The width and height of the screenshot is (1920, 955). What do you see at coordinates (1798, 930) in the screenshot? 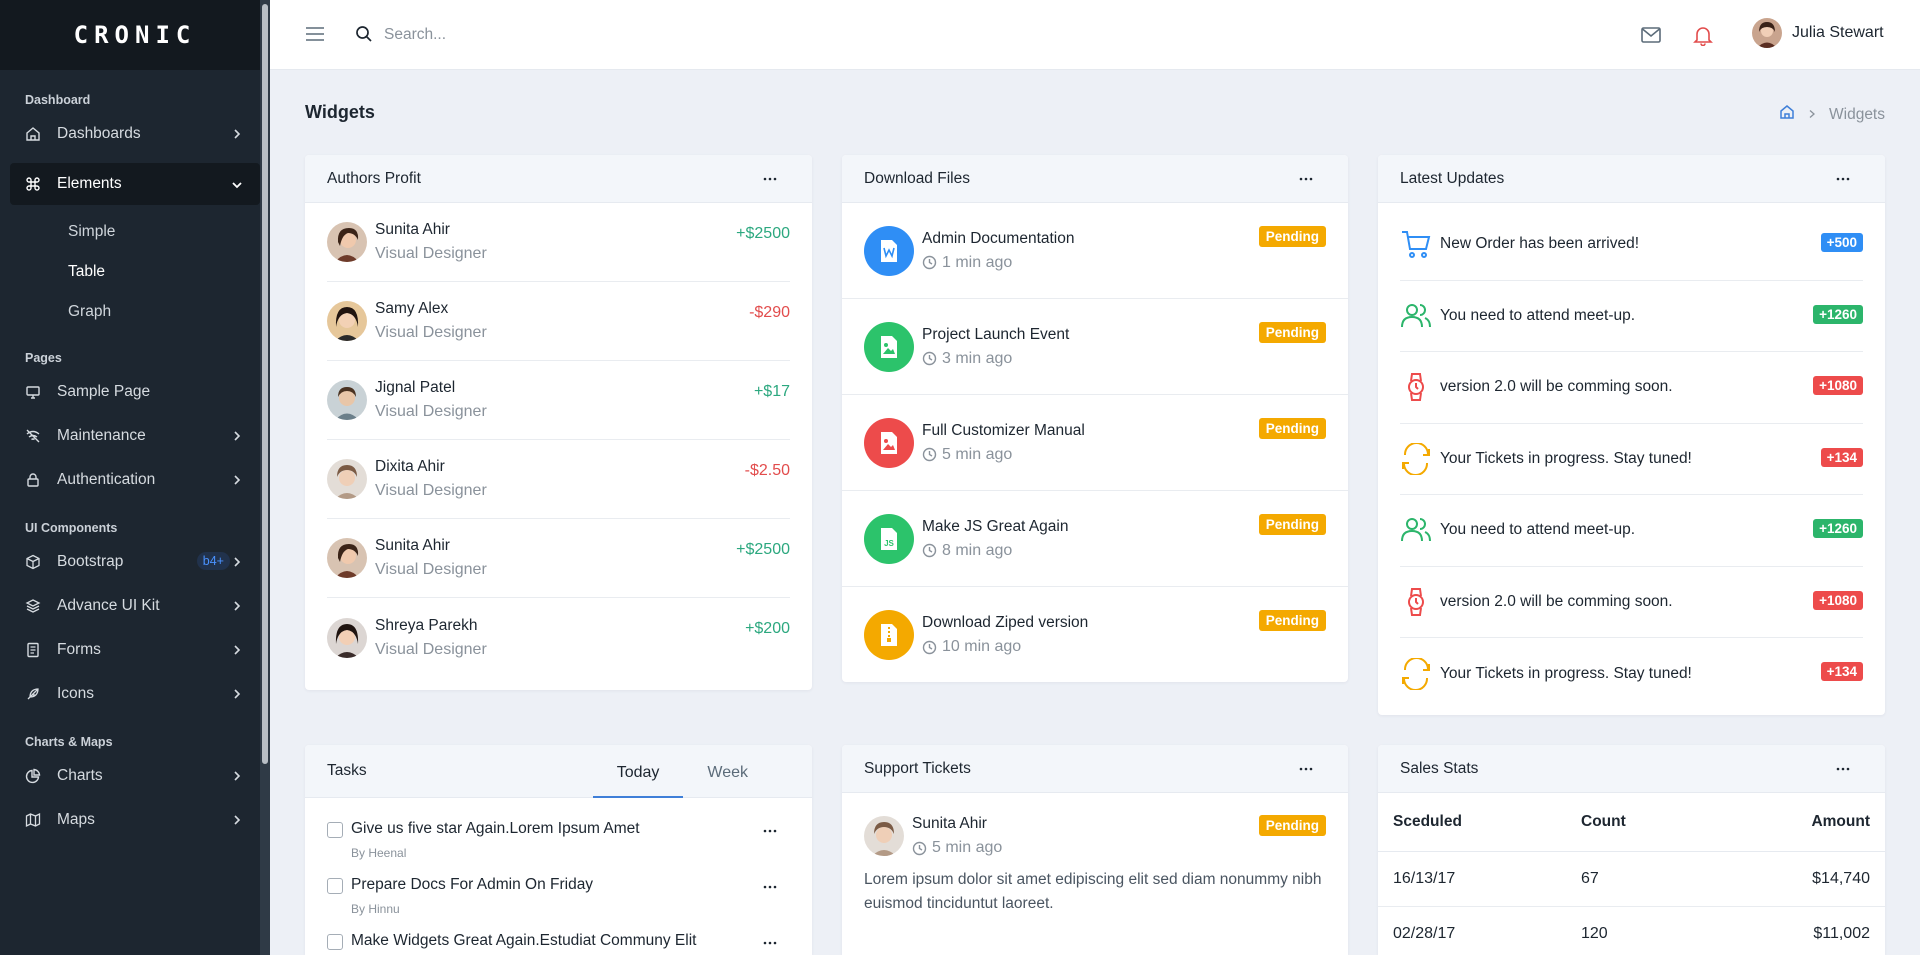
I see `table-cell: $11,002` at bounding box center [1798, 930].